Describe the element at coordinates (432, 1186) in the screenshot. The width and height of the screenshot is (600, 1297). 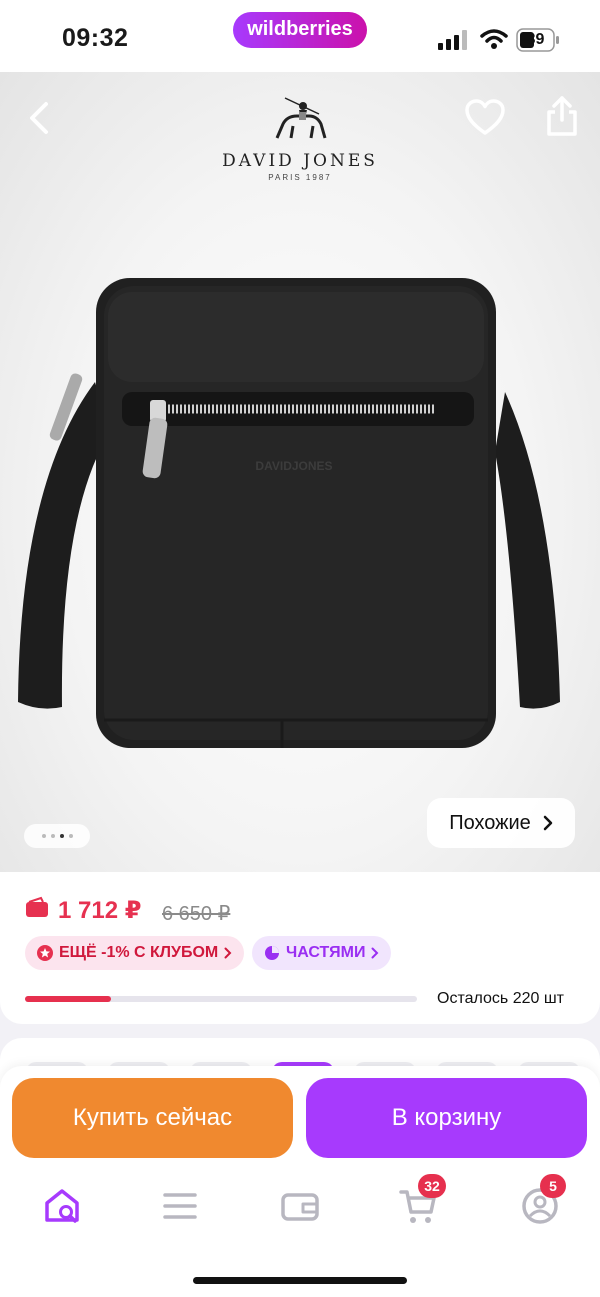
I see `cart-badge: 32` at that location.